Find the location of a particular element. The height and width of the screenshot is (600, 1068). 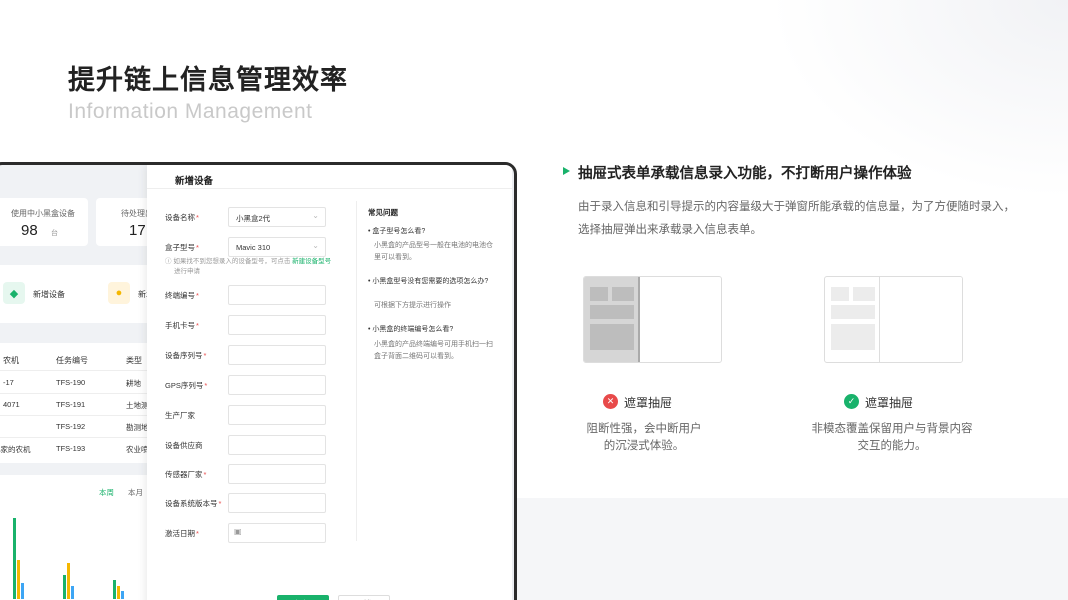

stat-unit: 台 is located at coordinates (54, 233).